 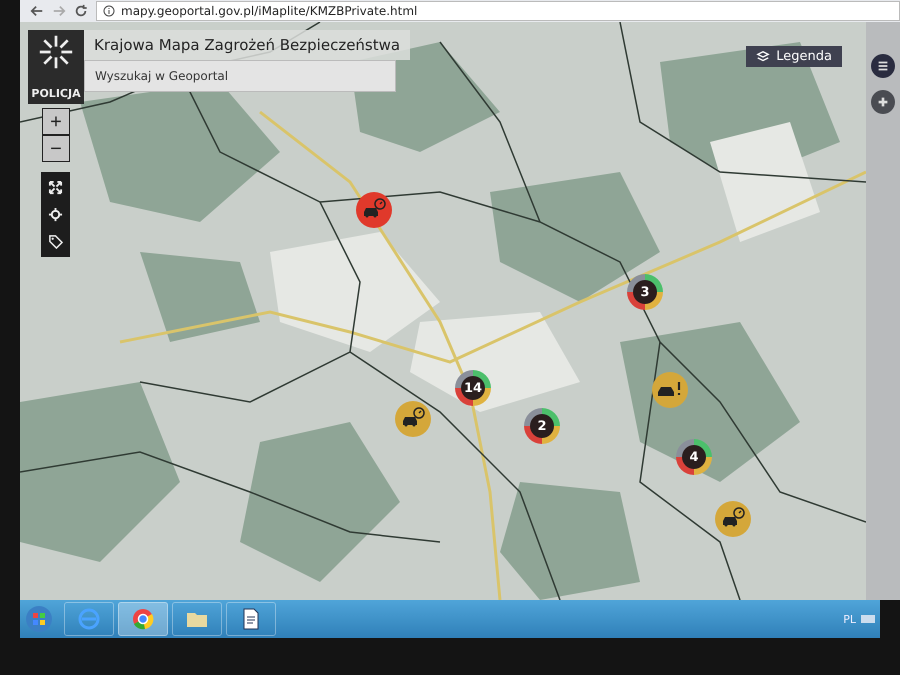 What do you see at coordinates (670, 390) in the screenshot?
I see `car-warning-marker-icon` at bounding box center [670, 390].